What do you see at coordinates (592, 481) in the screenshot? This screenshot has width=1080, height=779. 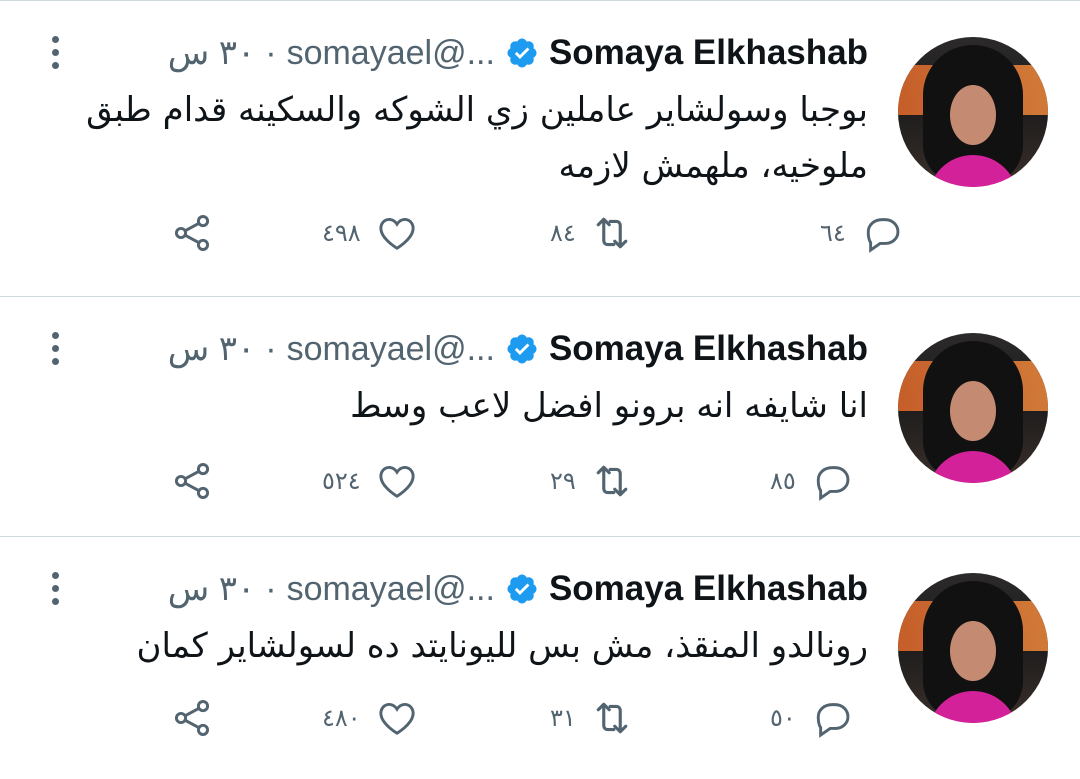 I see `retweet-button: ٢٩` at bounding box center [592, 481].